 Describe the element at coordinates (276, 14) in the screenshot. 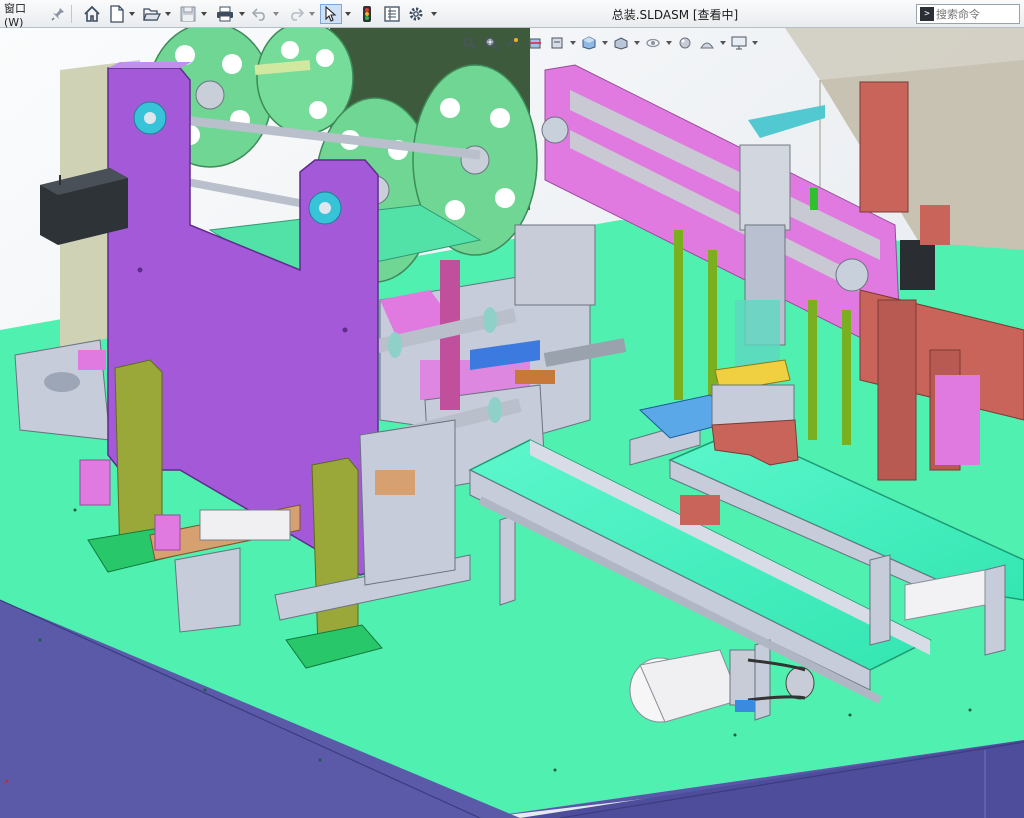

I see `undo-dropdown-chevron-icon` at that location.